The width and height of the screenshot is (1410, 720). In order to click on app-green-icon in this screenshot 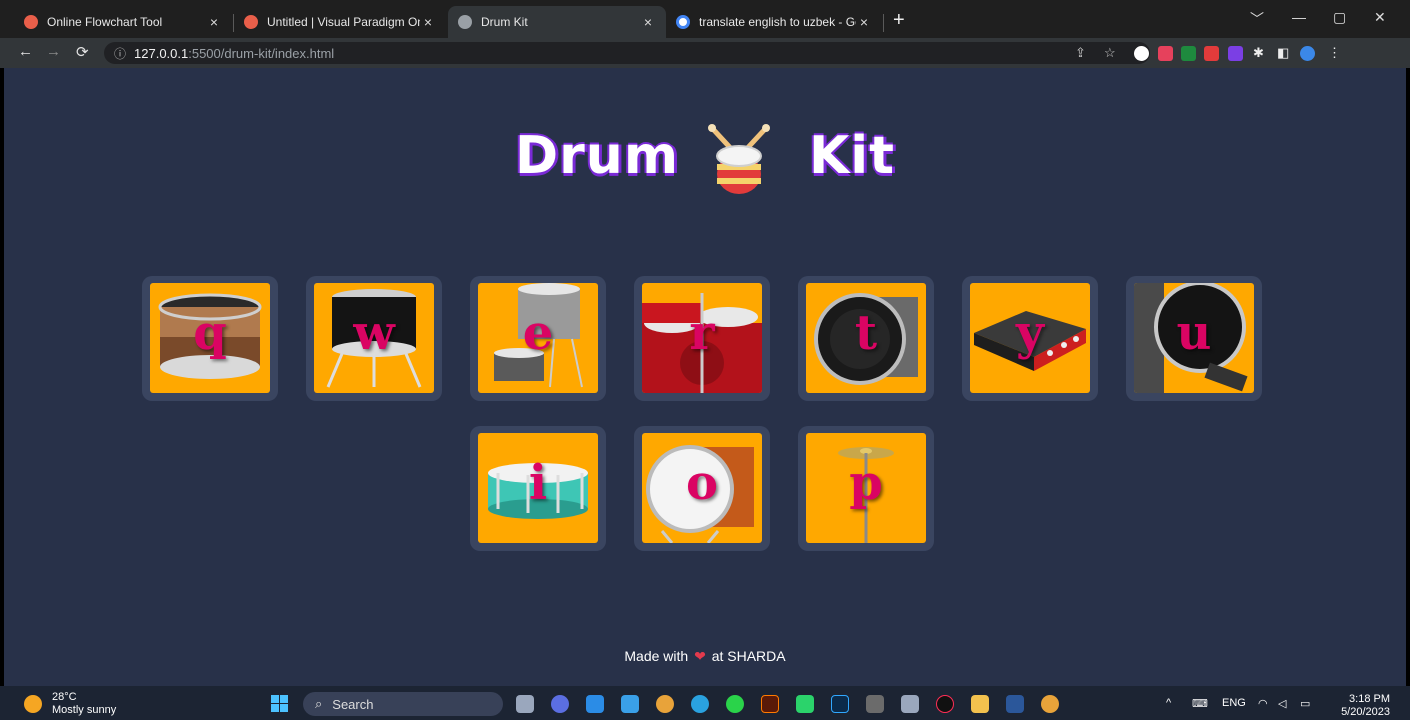, I will do `click(735, 704)`.